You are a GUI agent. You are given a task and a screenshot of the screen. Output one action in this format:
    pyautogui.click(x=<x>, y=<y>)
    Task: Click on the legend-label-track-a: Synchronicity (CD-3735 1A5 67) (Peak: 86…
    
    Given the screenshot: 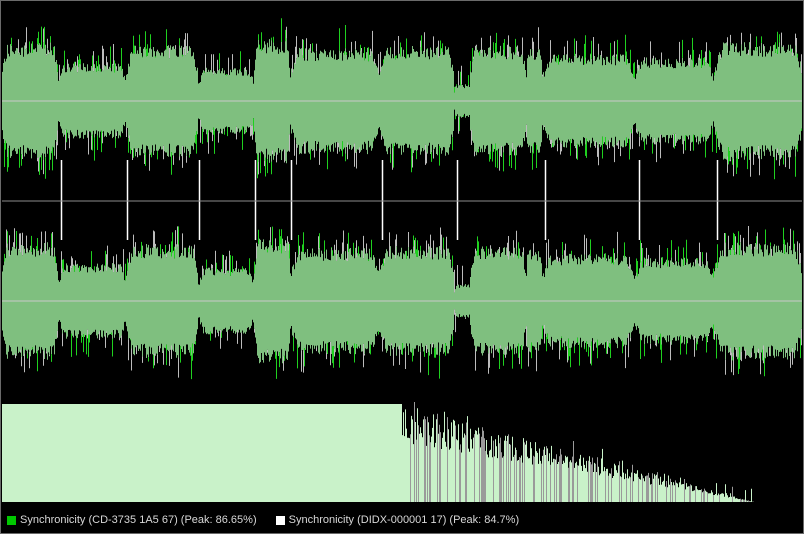 What is the action you would take?
    pyautogui.click(x=138, y=520)
    